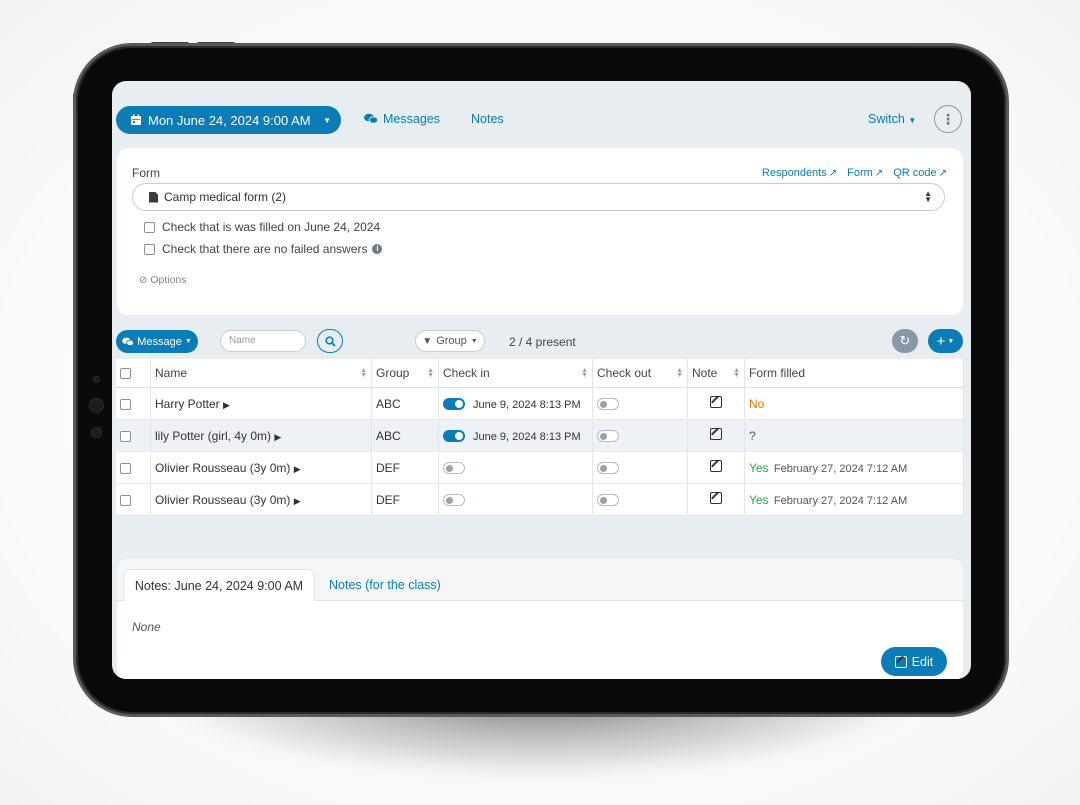 The height and width of the screenshot is (805, 1080). What do you see at coordinates (860, 173) in the screenshot?
I see `form-link-label: Form` at bounding box center [860, 173].